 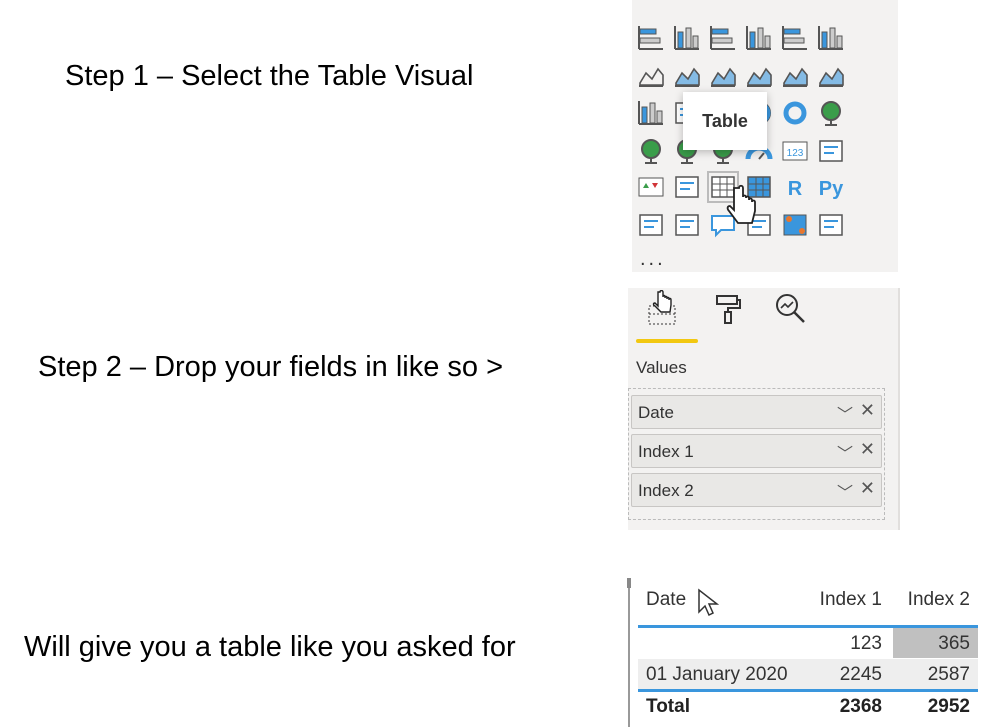 I want to click on values-well: Date ﹀ ✕ Index 1 ﹀ ✕ Index 2 ﹀ ✕, so click(x=756, y=454).